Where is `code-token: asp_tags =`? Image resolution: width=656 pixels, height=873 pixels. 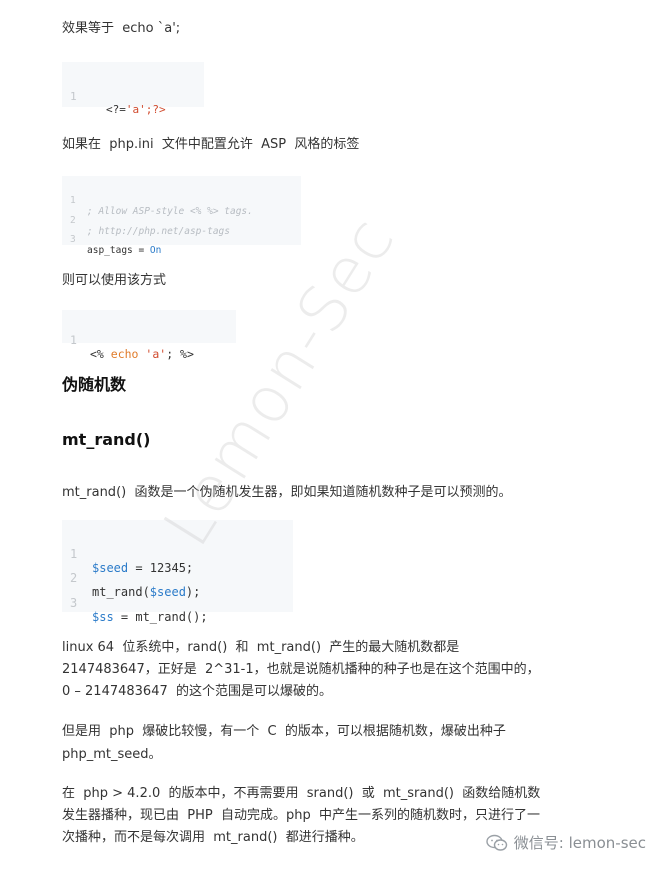 code-token: asp_tags = is located at coordinates (118, 250).